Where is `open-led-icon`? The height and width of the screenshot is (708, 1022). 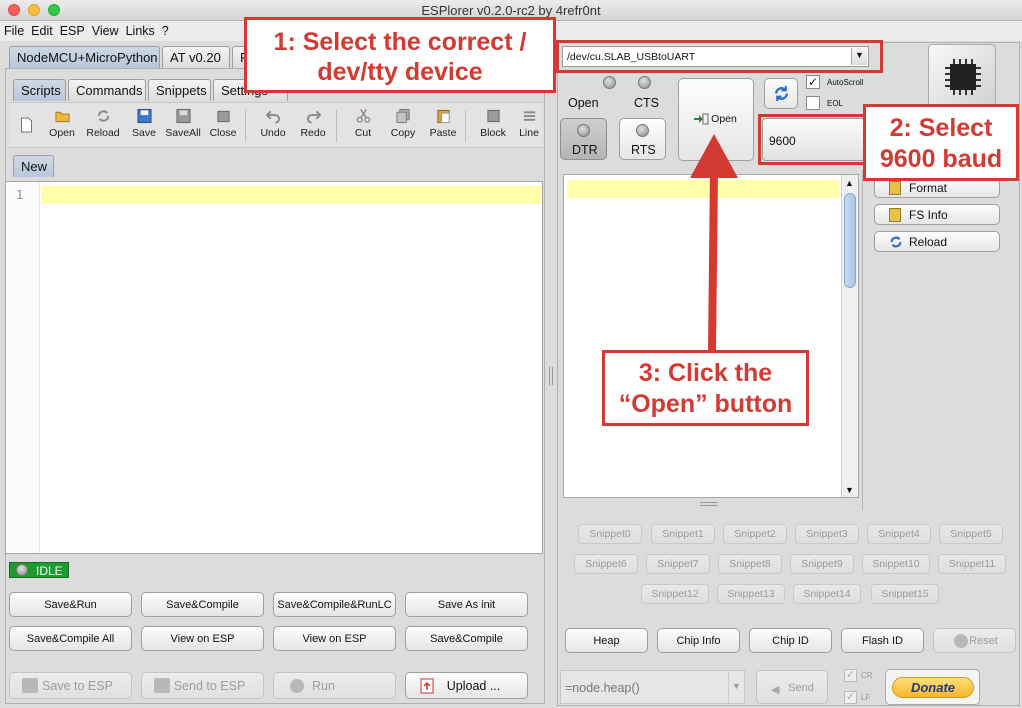 open-led-icon is located at coordinates (609, 82).